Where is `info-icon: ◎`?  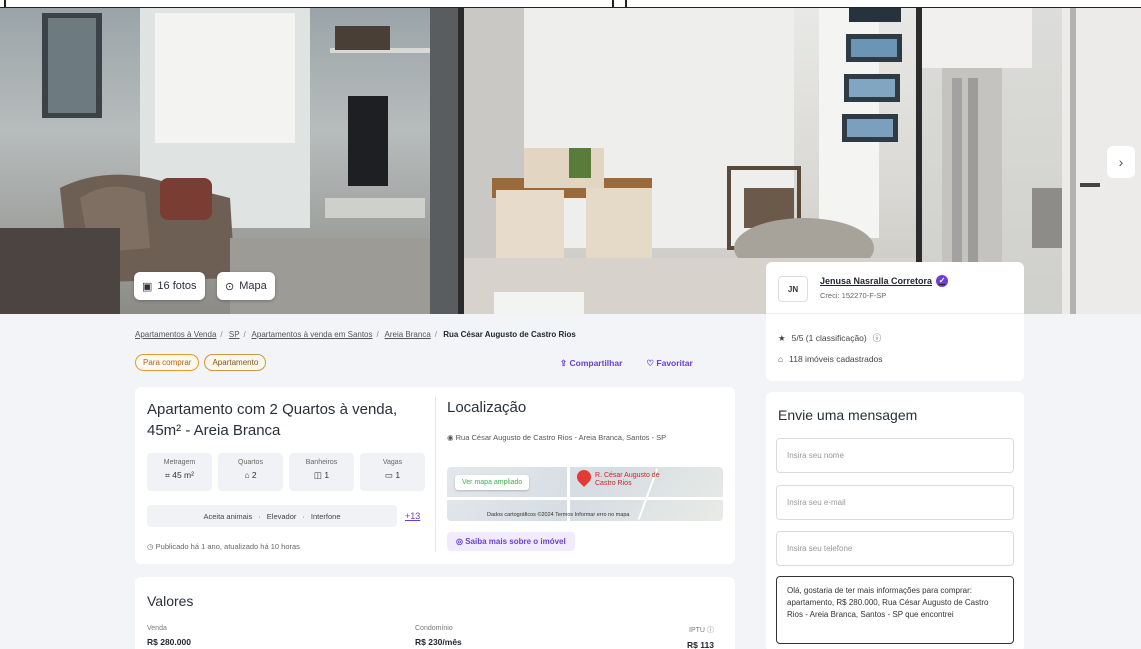
info-icon: ◎ is located at coordinates (459, 541).